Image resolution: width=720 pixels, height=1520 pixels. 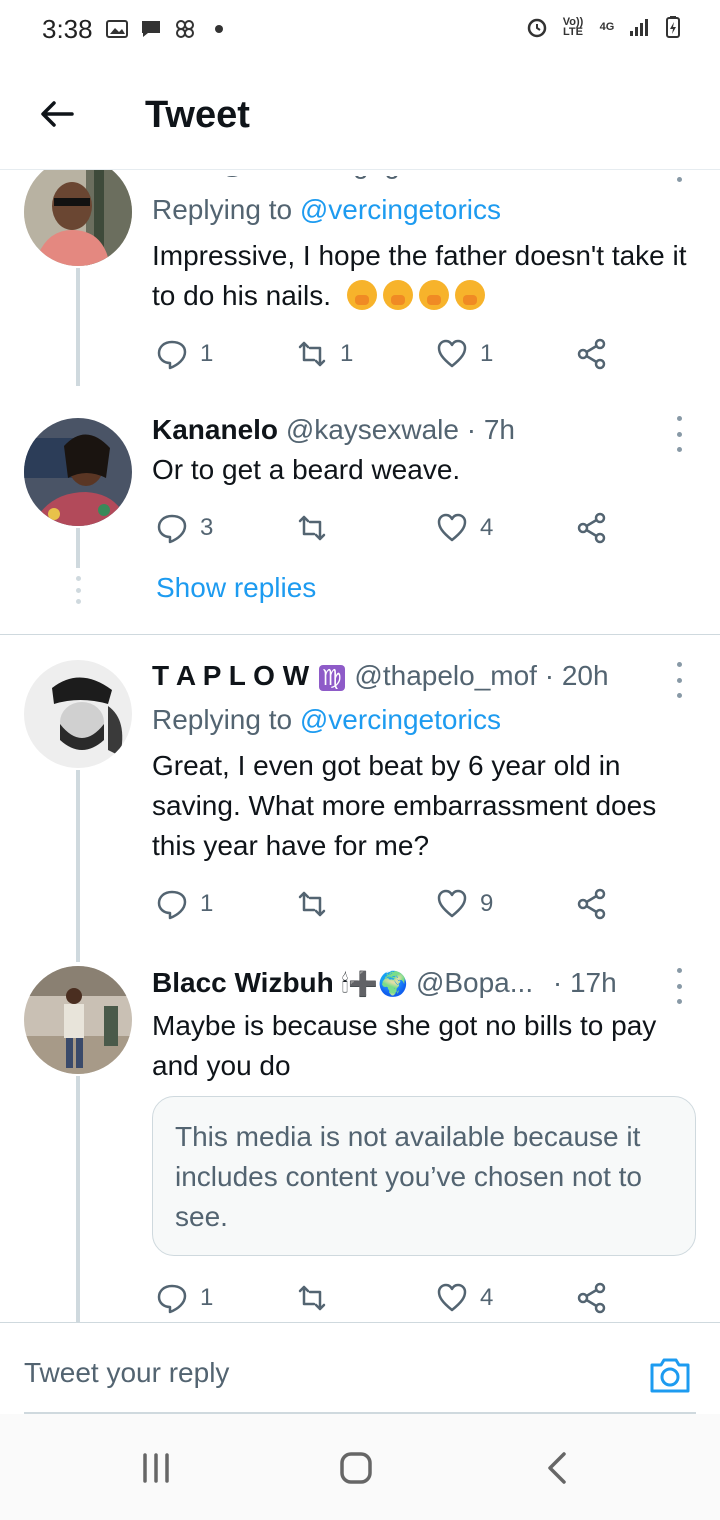 What do you see at coordinates (356, 1468) in the screenshot?
I see `home-button` at bounding box center [356, 1468].